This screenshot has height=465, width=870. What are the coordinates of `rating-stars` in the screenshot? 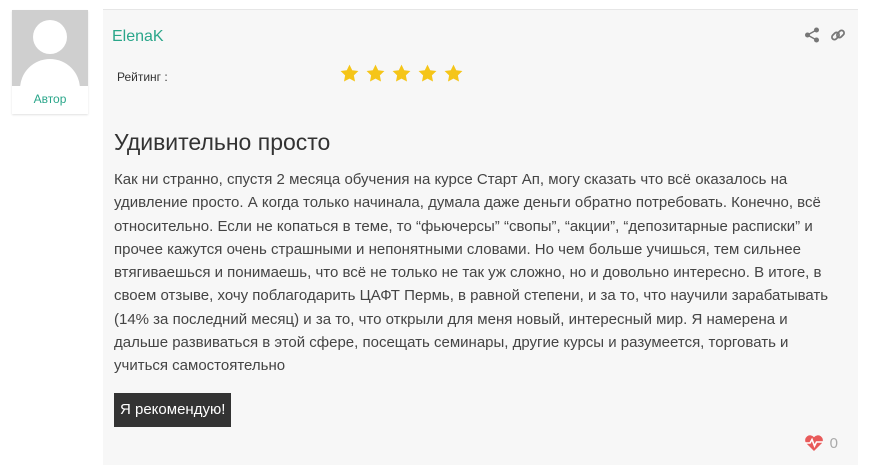 It's located at (401, 73).